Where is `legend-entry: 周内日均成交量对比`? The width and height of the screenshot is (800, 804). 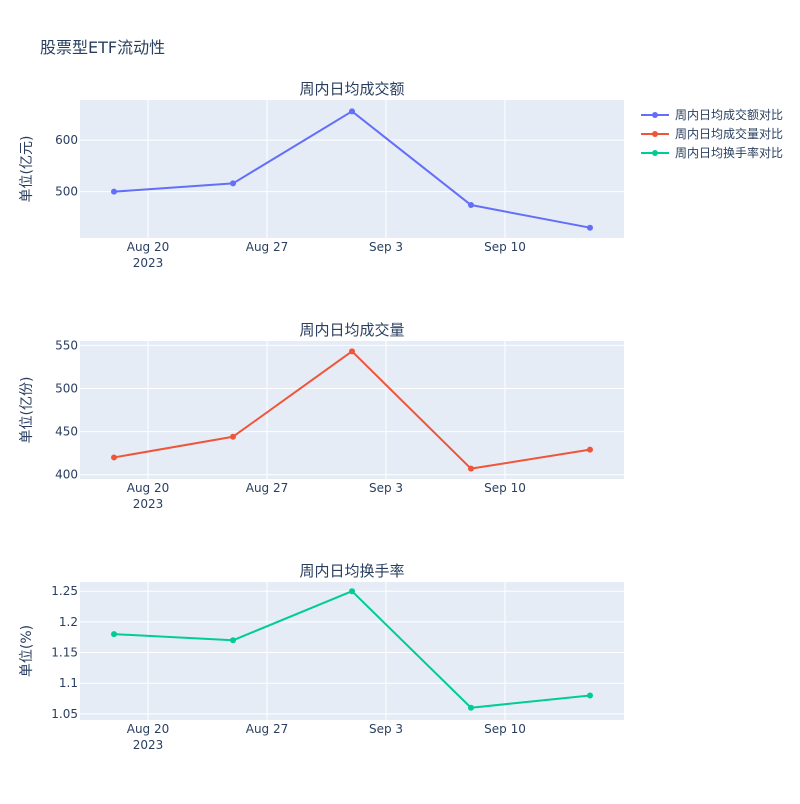
legend-entry: 周内日均成交量对比 is located at coordinates (729, 133).